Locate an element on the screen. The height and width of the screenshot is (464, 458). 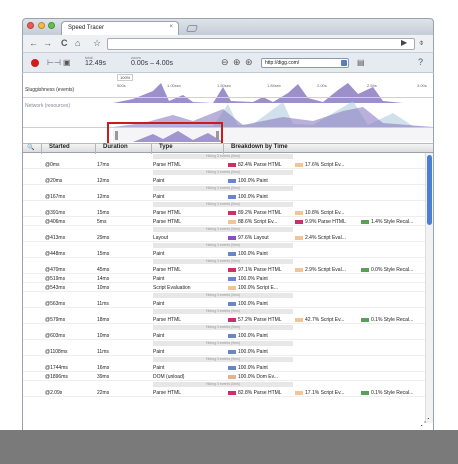
wrench-icon: ⌽ is located at coordinates (421, 43).